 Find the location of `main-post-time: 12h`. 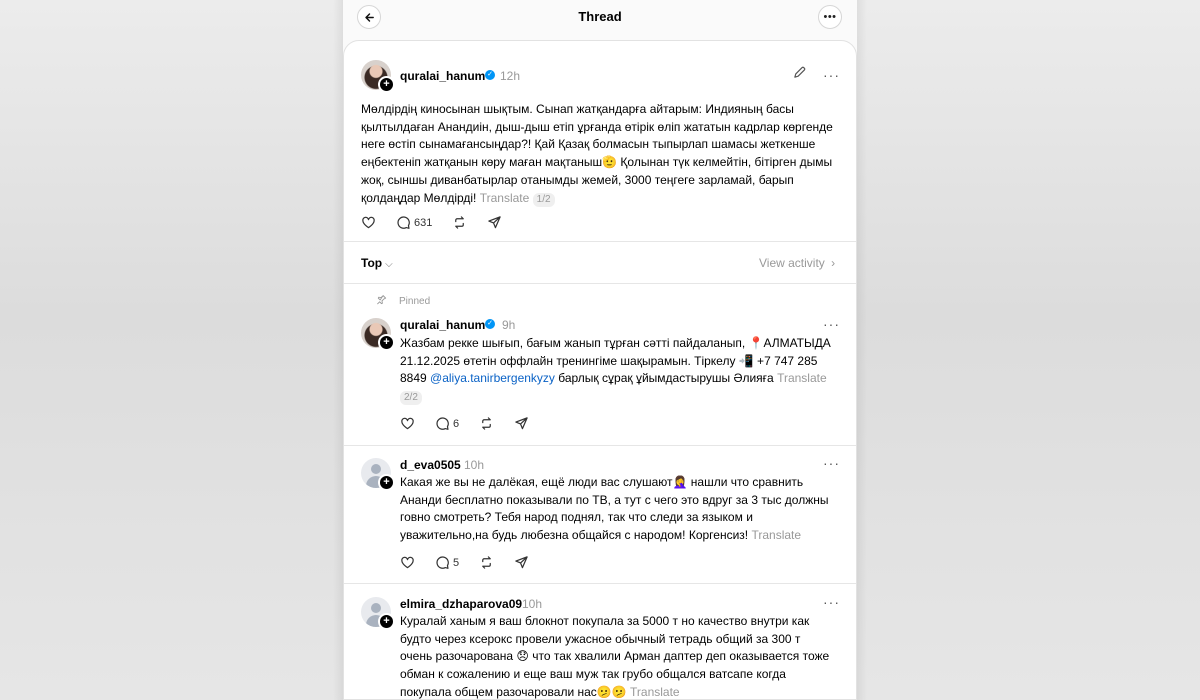

main-post-time: 12h is located at coordinates (510, 76).